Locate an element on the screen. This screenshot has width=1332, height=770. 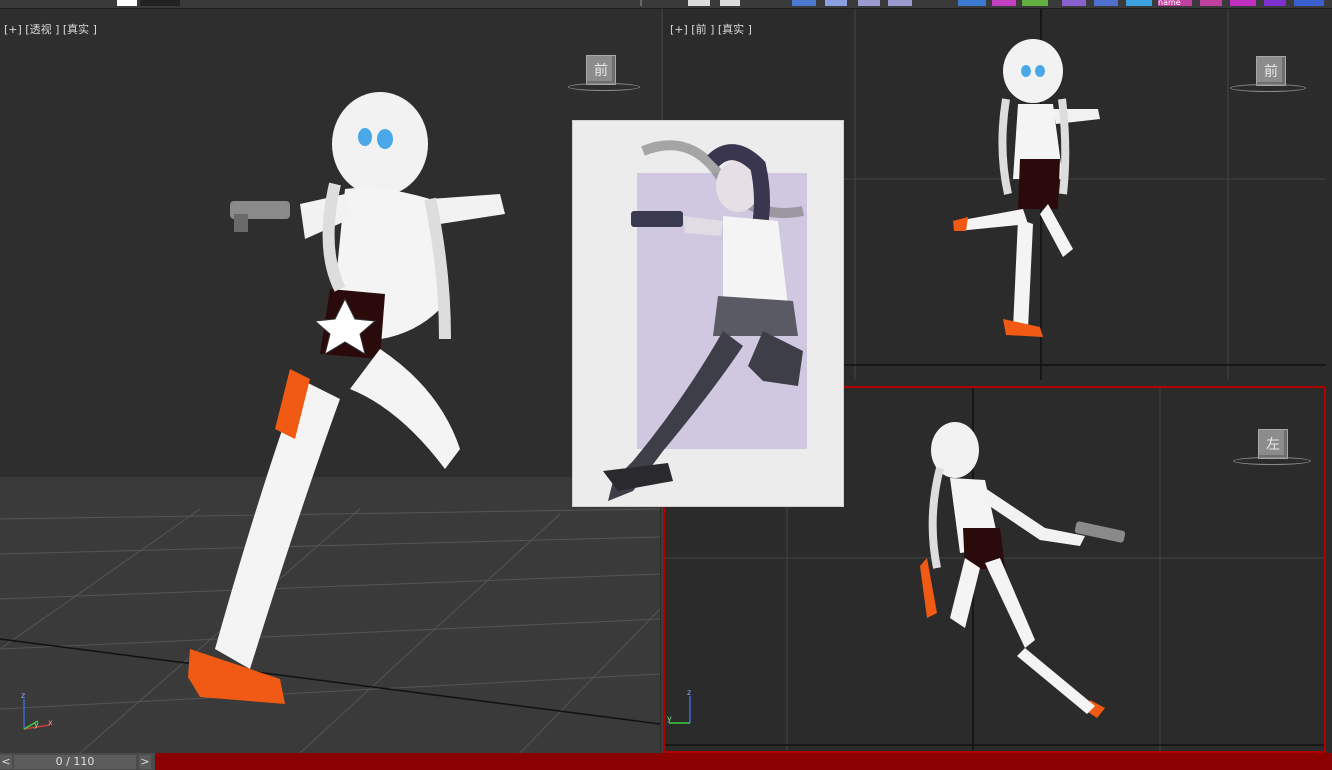
perspective-viewport-label: [+] [透视 ] [真实 ] is located at coordinates (50, 29).